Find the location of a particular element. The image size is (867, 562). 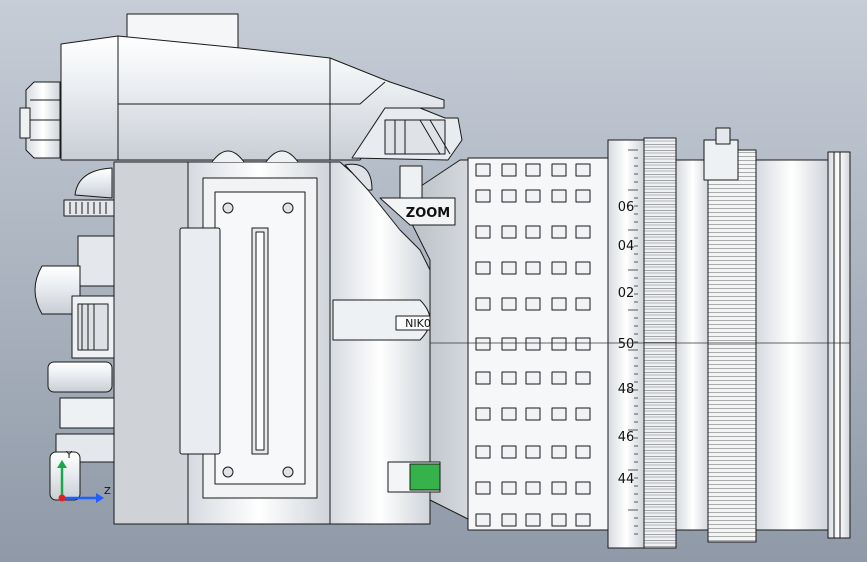

eyepiece-cup is located at coordinates (25, 123).